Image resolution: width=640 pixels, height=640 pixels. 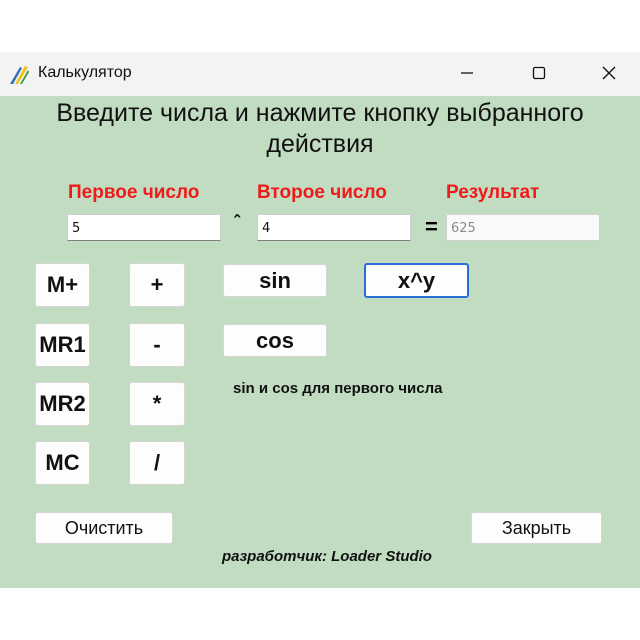 What do you see at coordinates (334, 227) in the screenshot?
I see `second-number-input: 4` at bounding box center [334, 227].